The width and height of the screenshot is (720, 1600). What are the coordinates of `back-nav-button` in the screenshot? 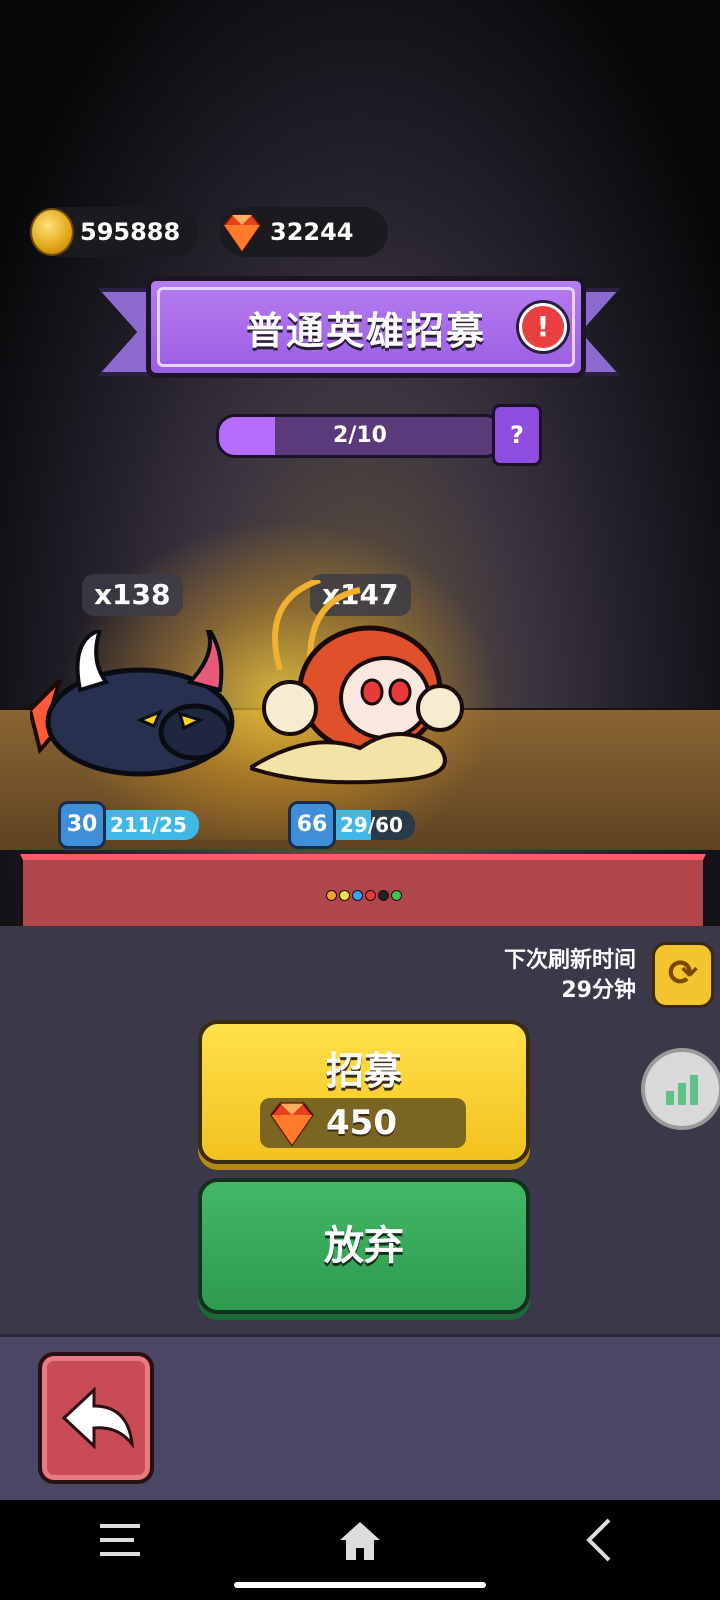 It's located at (600, 1540).